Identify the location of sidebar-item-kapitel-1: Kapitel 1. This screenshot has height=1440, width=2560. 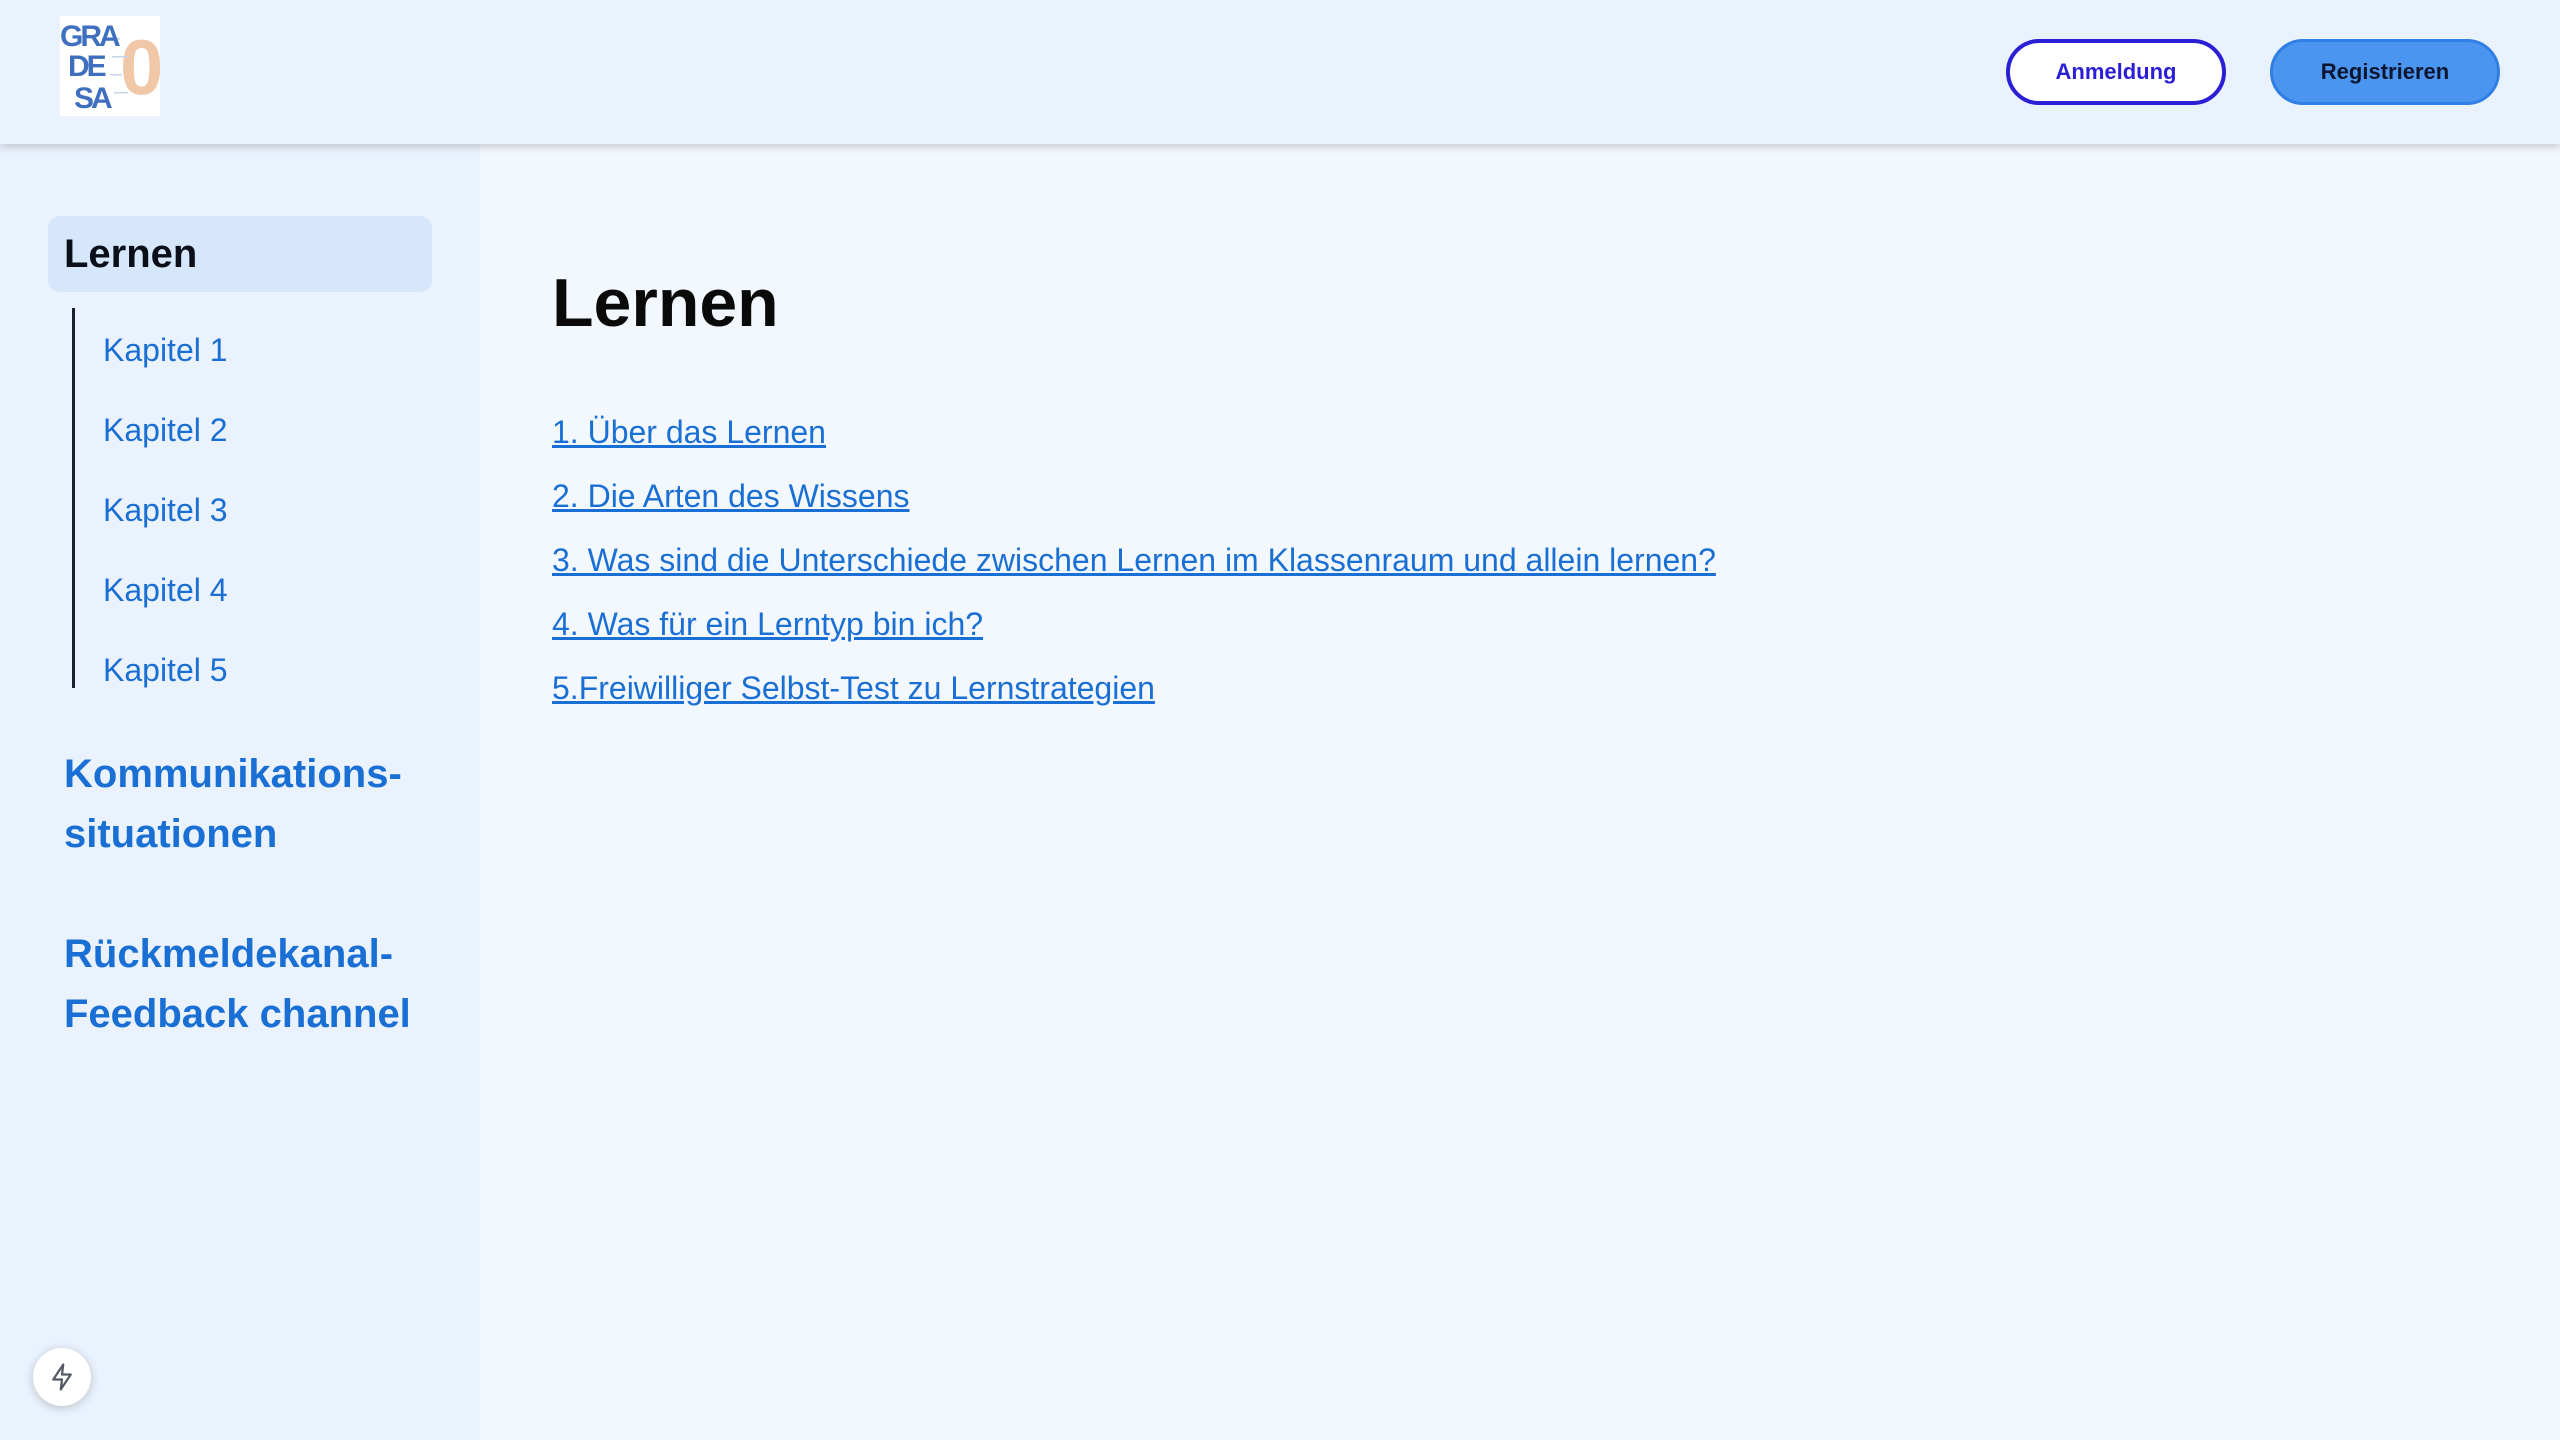
(165, 350).